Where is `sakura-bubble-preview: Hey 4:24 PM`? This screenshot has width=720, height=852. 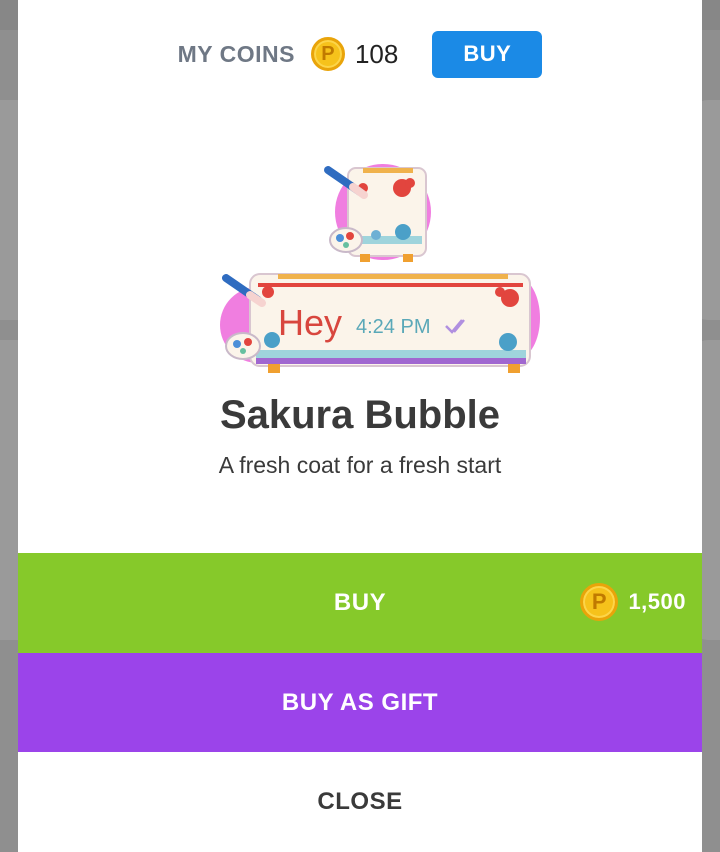
sakura-bubble-preview: Hey 4:24 PM is located at coordinates (380, 268).